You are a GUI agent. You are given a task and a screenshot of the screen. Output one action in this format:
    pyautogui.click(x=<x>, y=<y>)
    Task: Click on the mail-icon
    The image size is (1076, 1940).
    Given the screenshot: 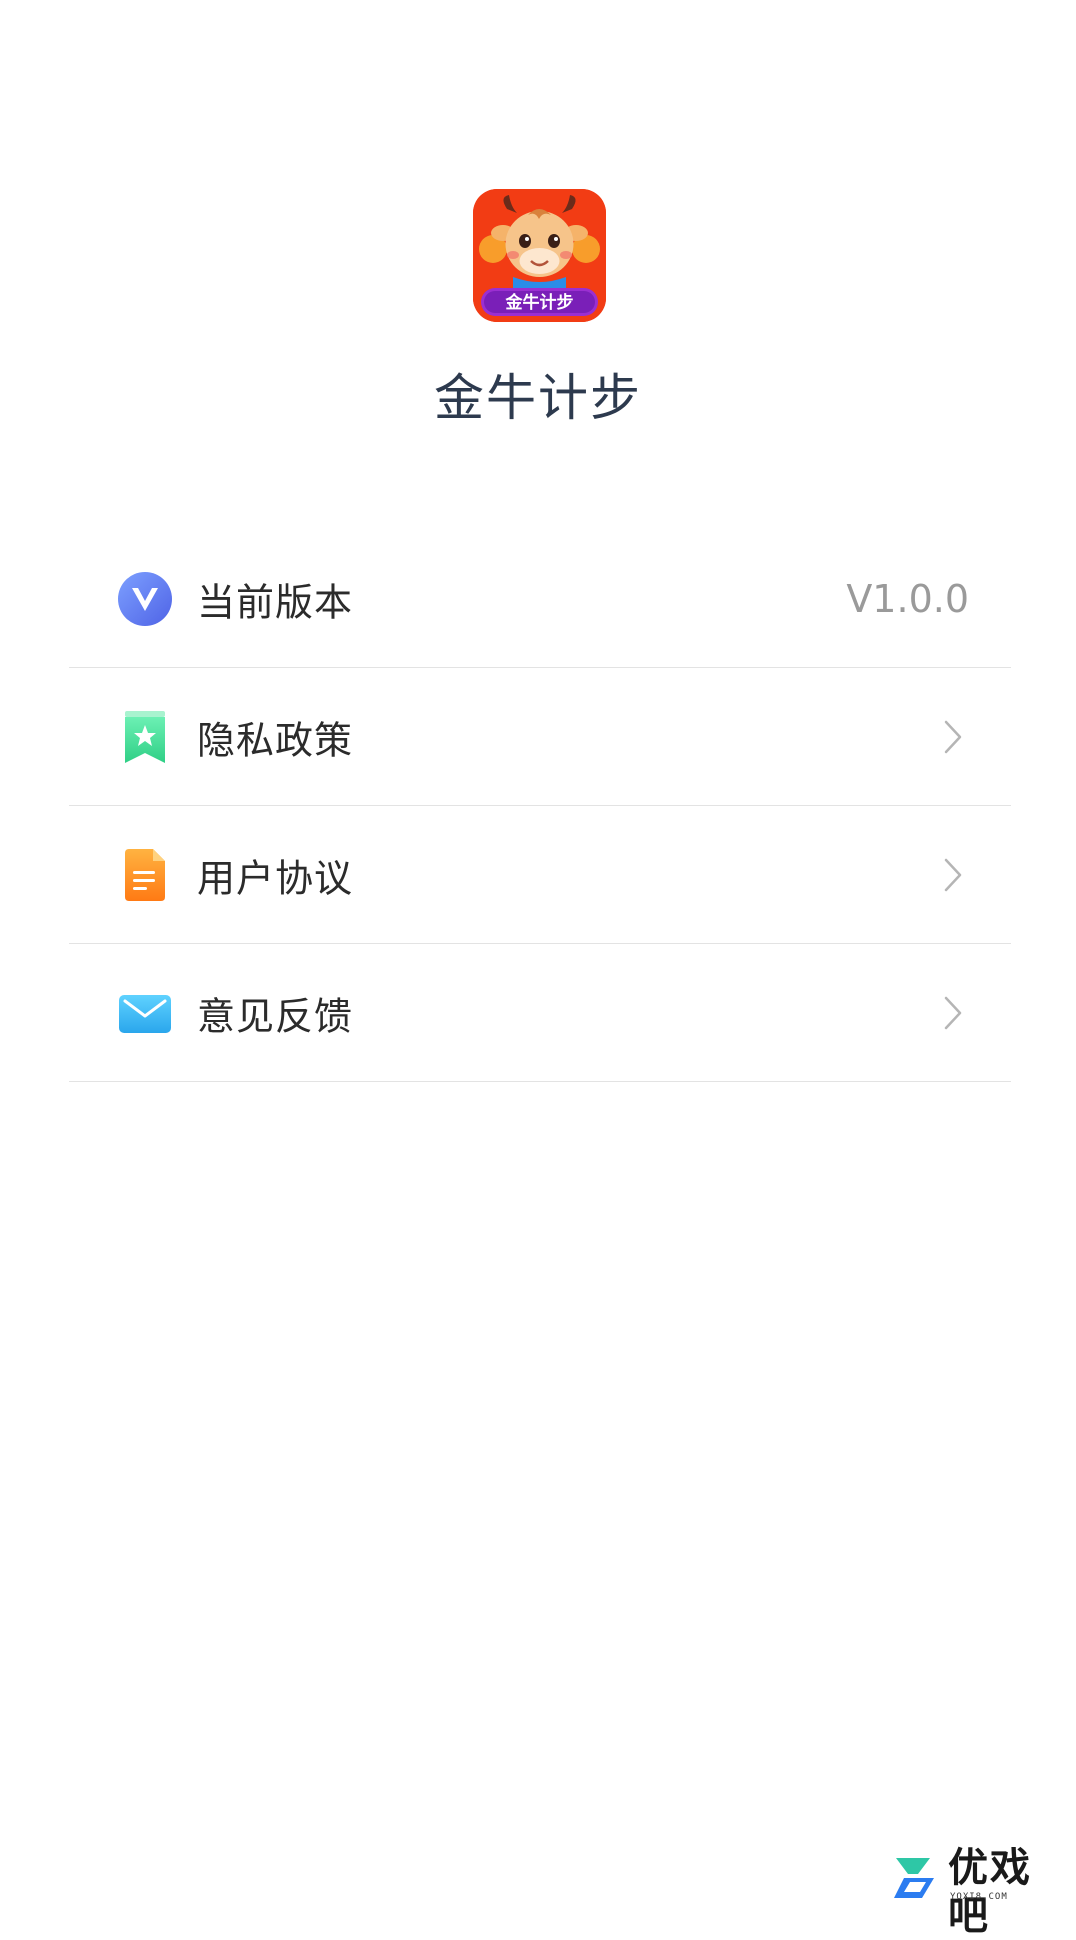 What is the action you would take?
    pyautogui.click(x=145, y=1013)
    